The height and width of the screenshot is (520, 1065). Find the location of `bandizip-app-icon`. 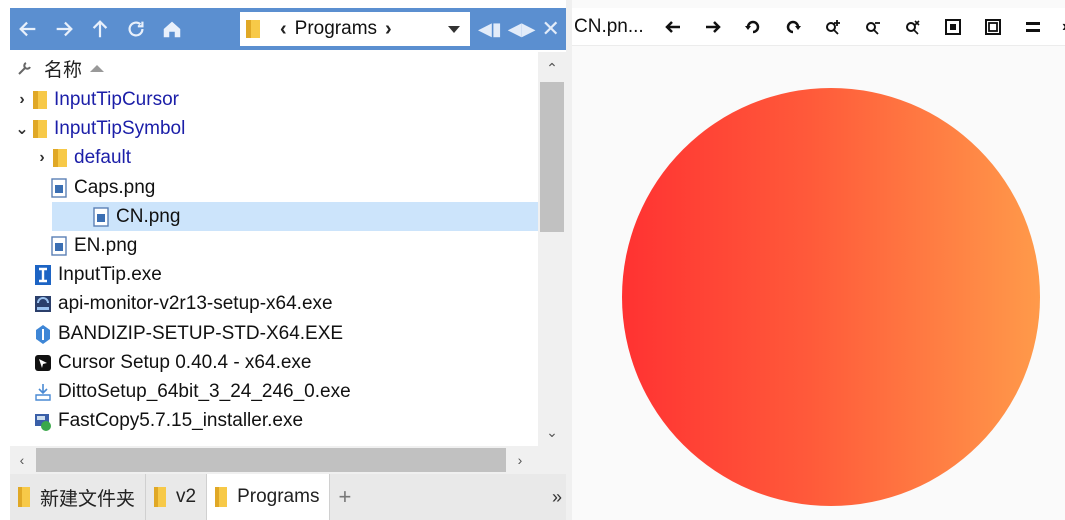

bandizip-app-icon is located at coordinates (43, 334).